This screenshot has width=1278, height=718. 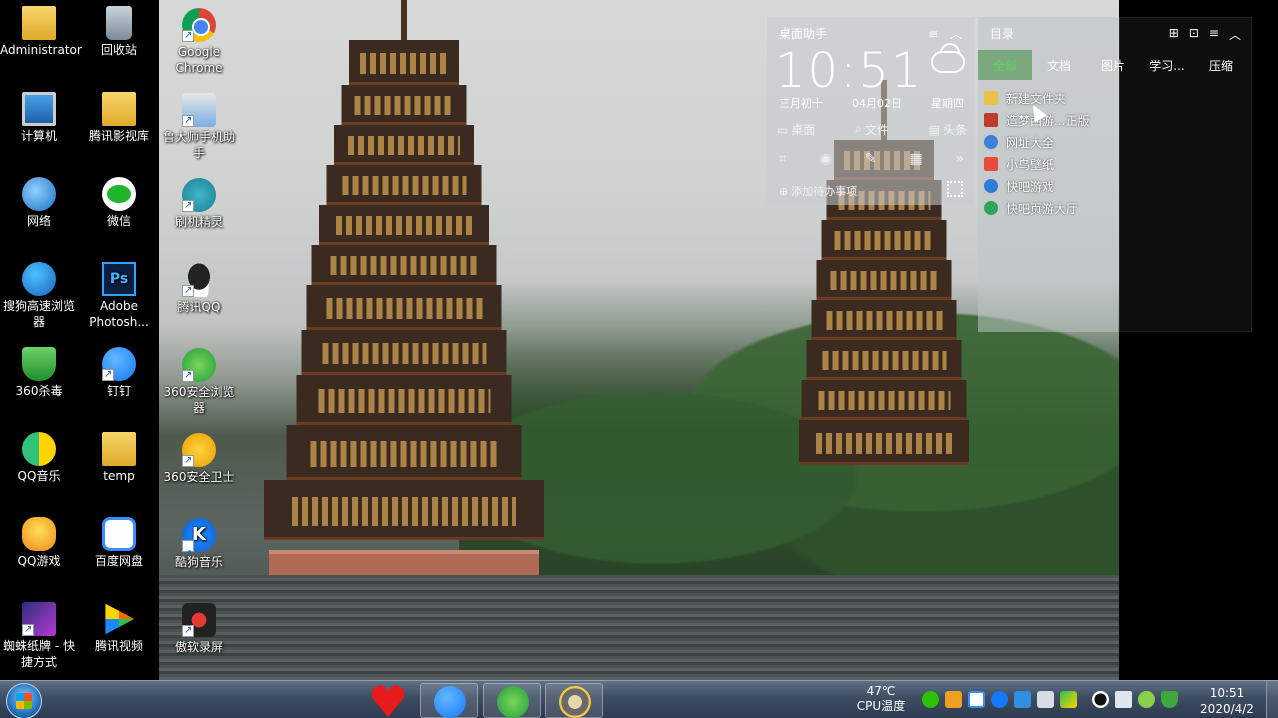 I want to click on desktop-icon-recycle-bin: 回收站, so click(x=119, y=32).